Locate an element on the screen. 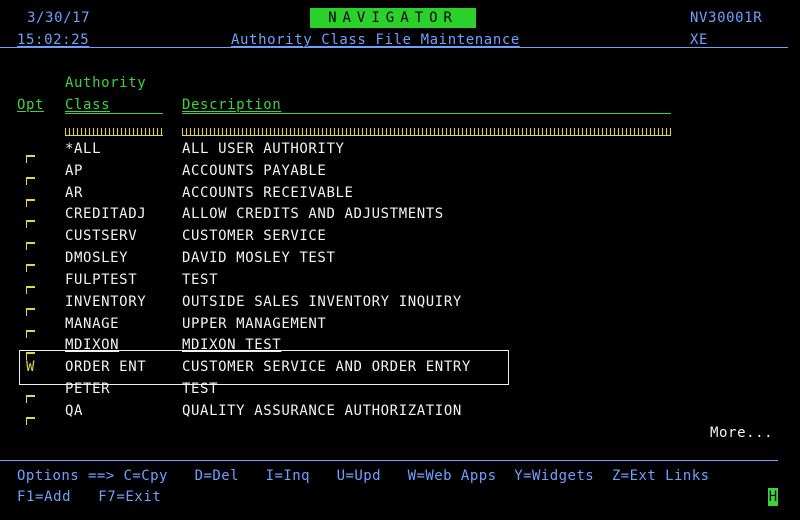  description-cell: QUALITY ASSURANCE AUTHORIZATION is located at coordinates (322, 411).